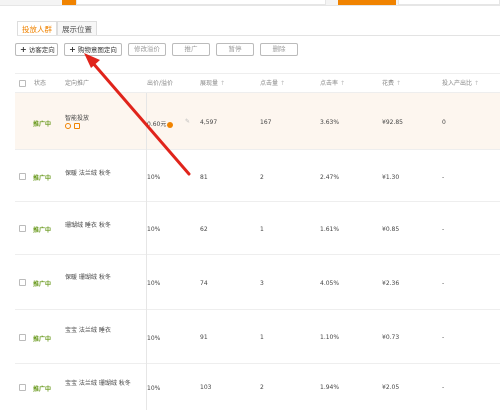 The image size is (500, 410). Describe the element at coordinates (330, 387) in the screenshot. I see `ctr-value: 1.94%` at that location.